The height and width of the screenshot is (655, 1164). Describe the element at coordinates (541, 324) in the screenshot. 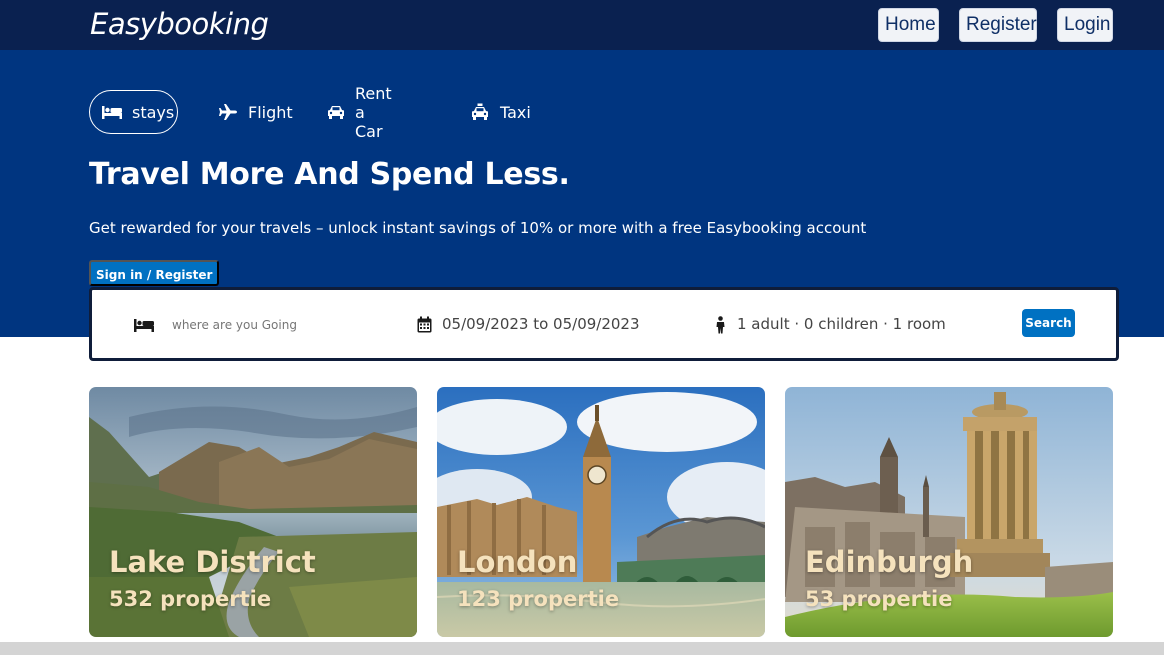

I see `date-range-field: 05/09/2023 to 05/09/2023` at that location.